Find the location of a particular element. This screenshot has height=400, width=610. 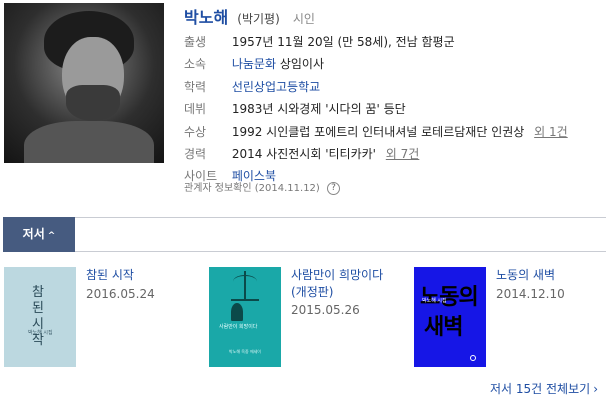

figure-illustration is located at coordinates (237, 312).